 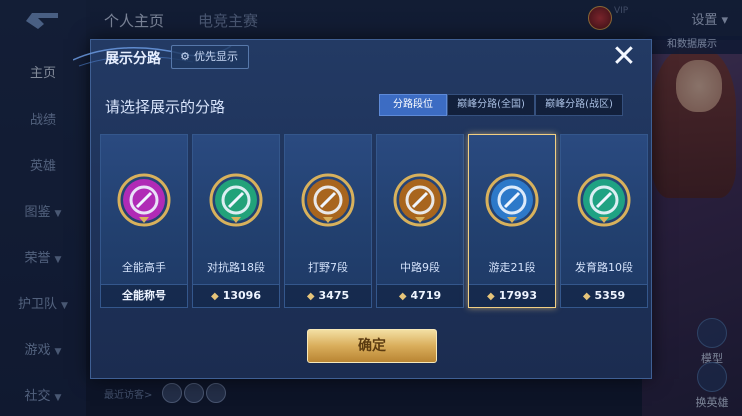 What do you see at coordinates (420, 200) in the screenshot?
I see `mid-lane-emblem-icon` at bounding box center [420, 200].